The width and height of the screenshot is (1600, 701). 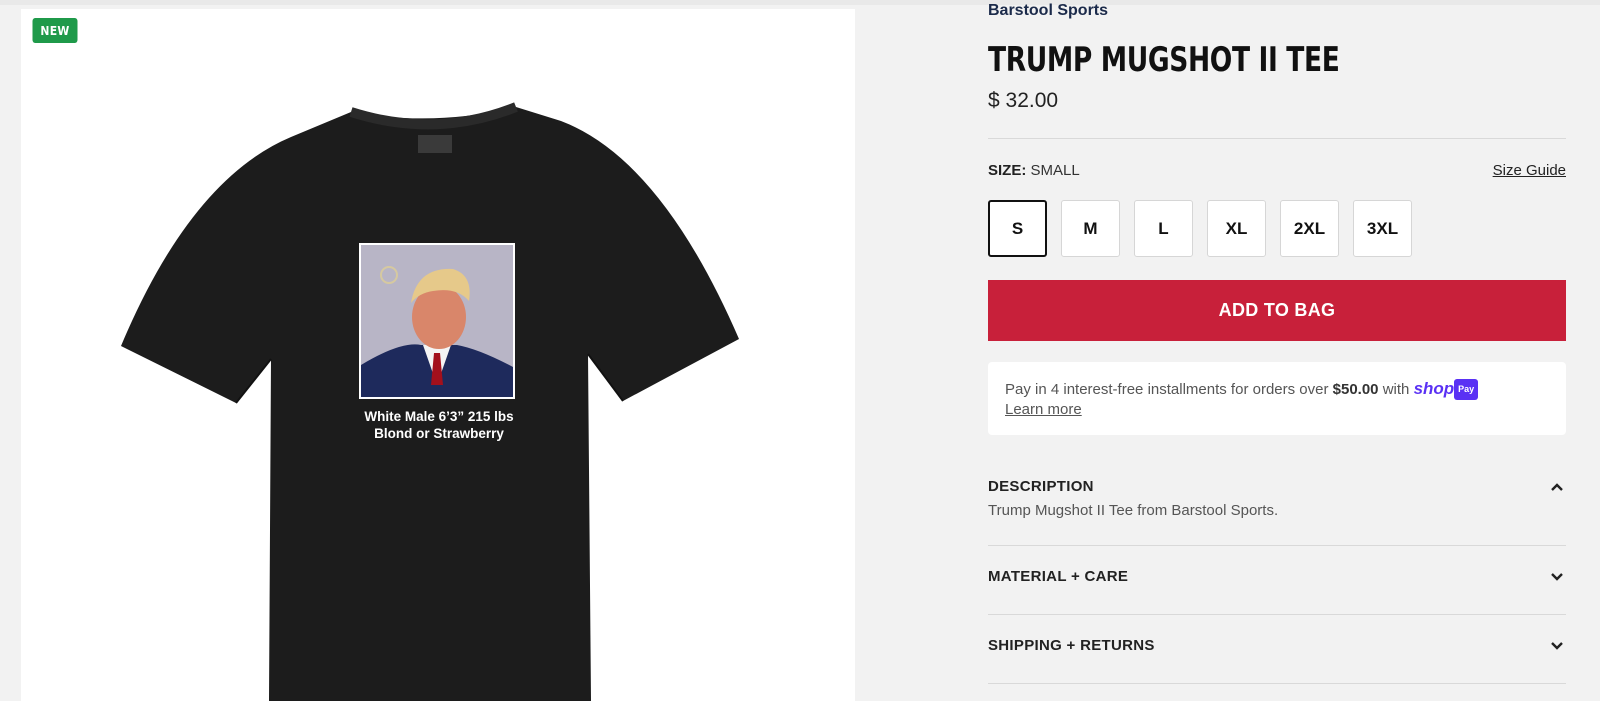 I want to click on size-option-2xl: 2XL, so click(x=1309, y=228).